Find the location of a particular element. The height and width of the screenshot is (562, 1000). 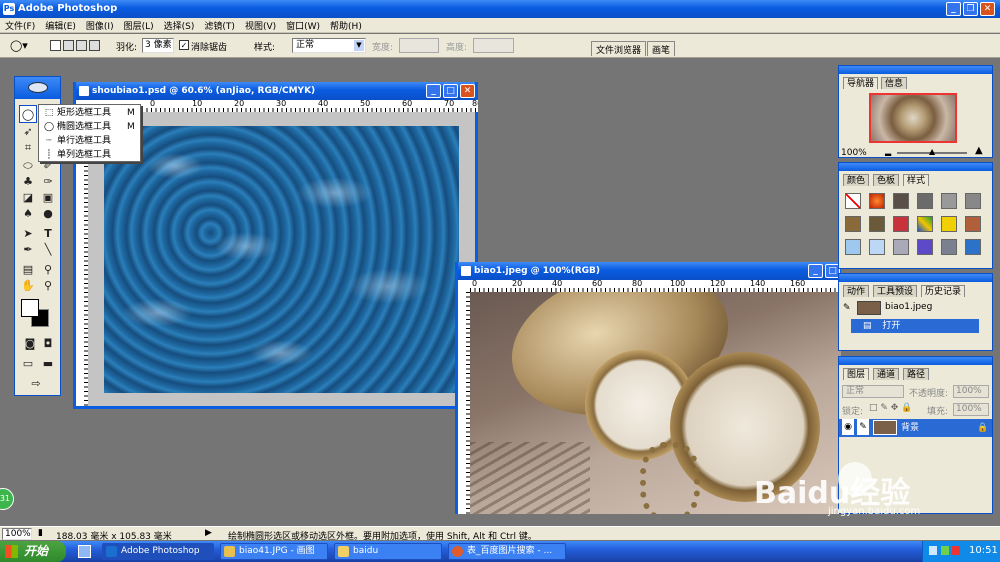

antialias-checkbox: ✓ is located at coordinates (184, 45).